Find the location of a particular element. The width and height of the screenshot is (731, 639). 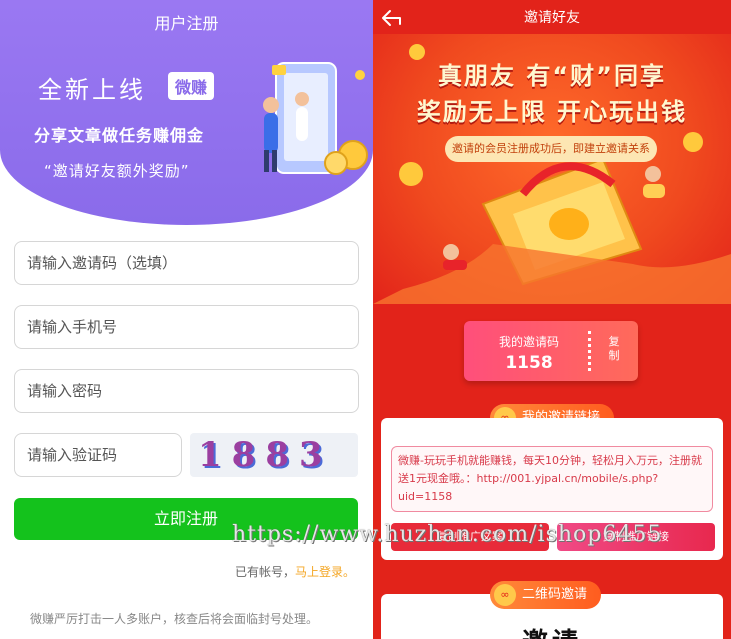

my-invite-code-card: 我的邀请码 1158 复制 is located at coordinates (551, 351).